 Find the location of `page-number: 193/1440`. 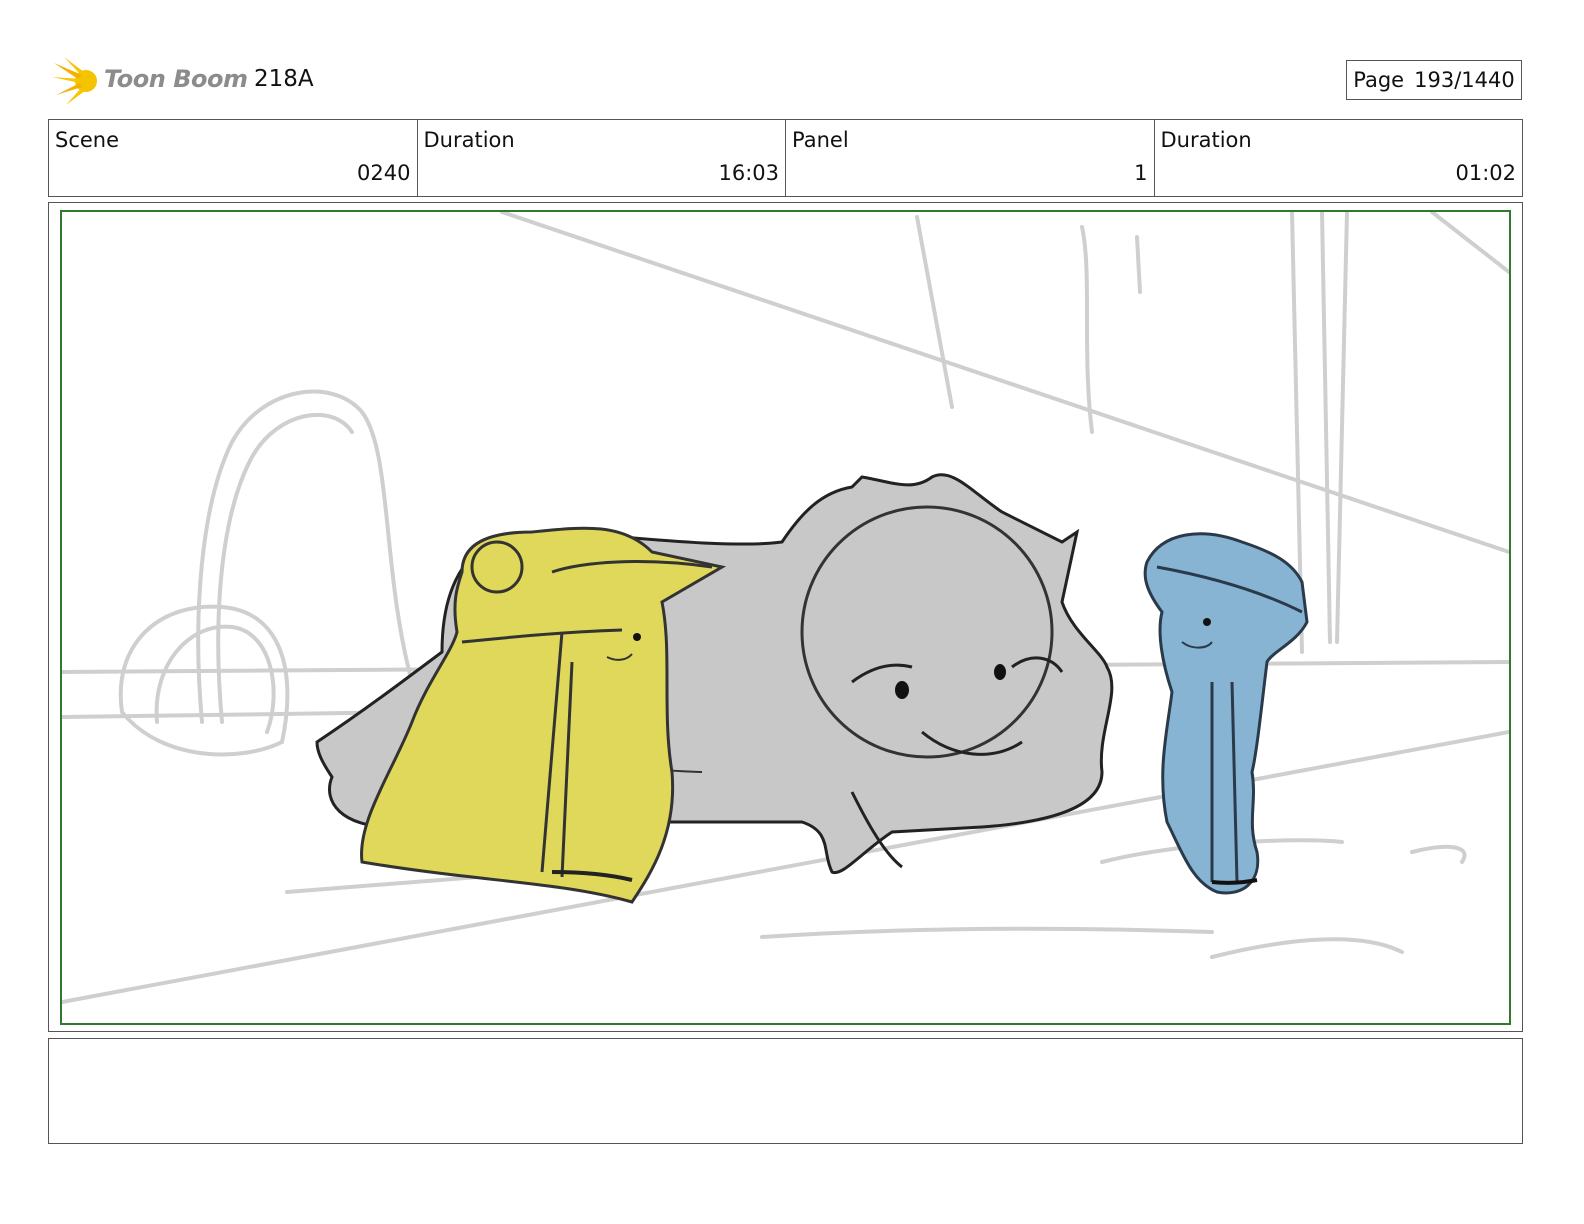

page-number: 193/1440 is located at coordinates (1464, 80).